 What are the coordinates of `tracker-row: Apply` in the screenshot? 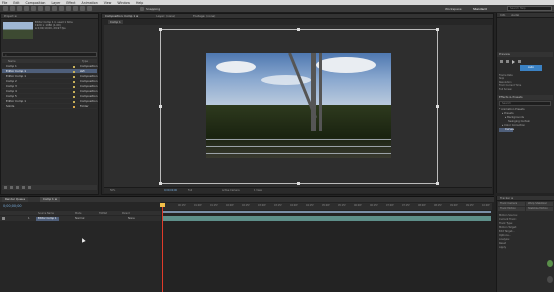 It's located at (525, 248).